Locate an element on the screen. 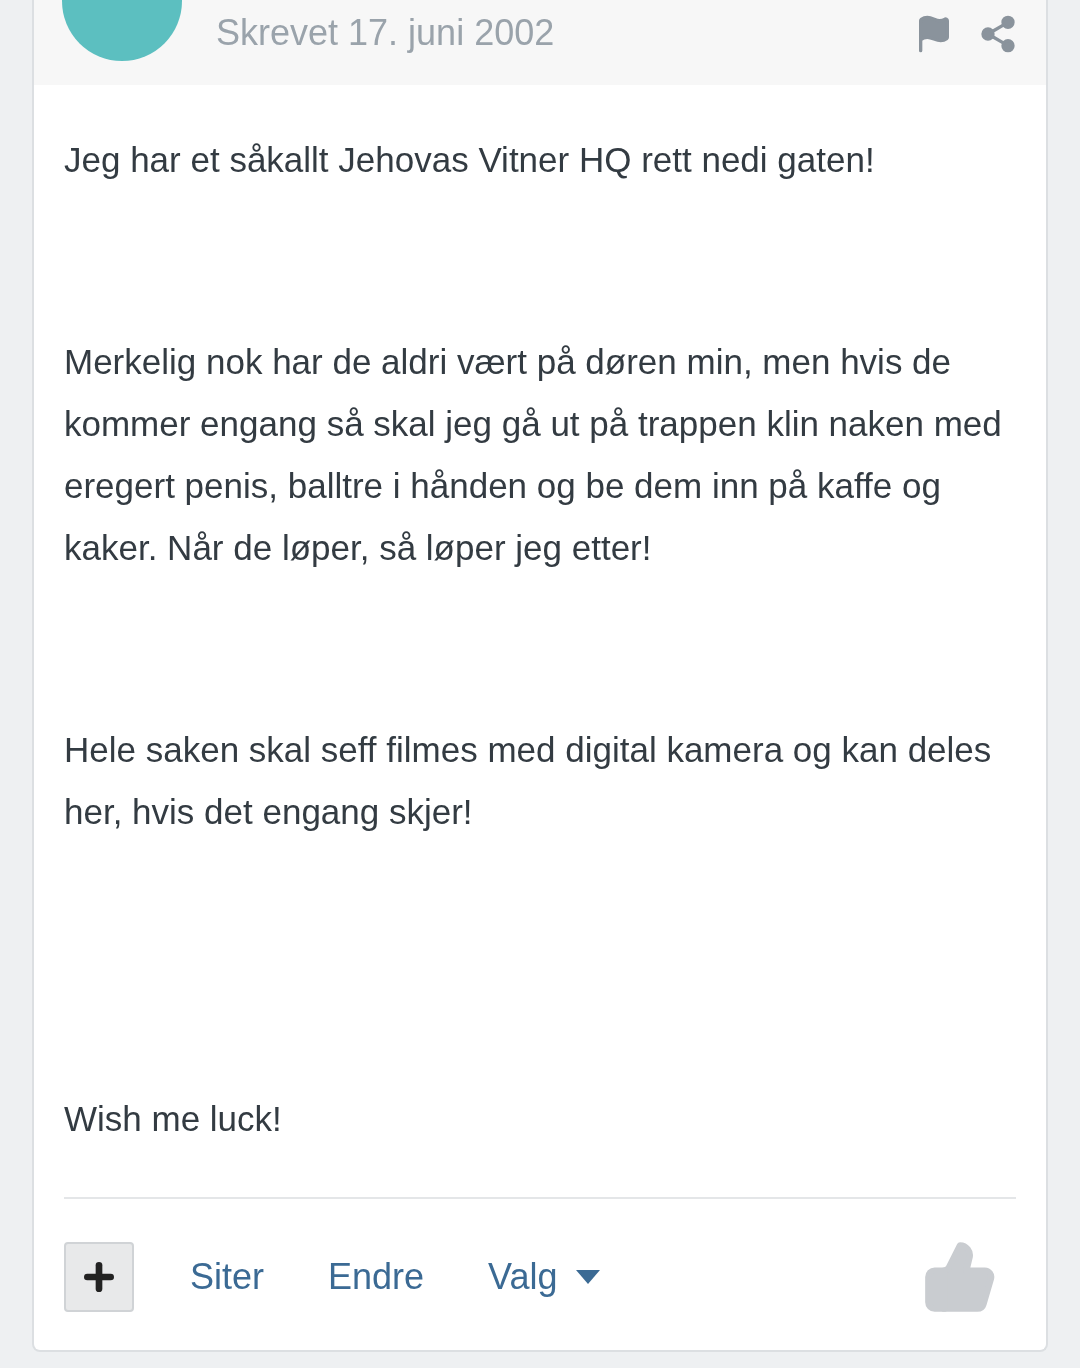 This screenshot has height=1368, width=1080. action-link: Siter is located at coordinates (227, 1277).